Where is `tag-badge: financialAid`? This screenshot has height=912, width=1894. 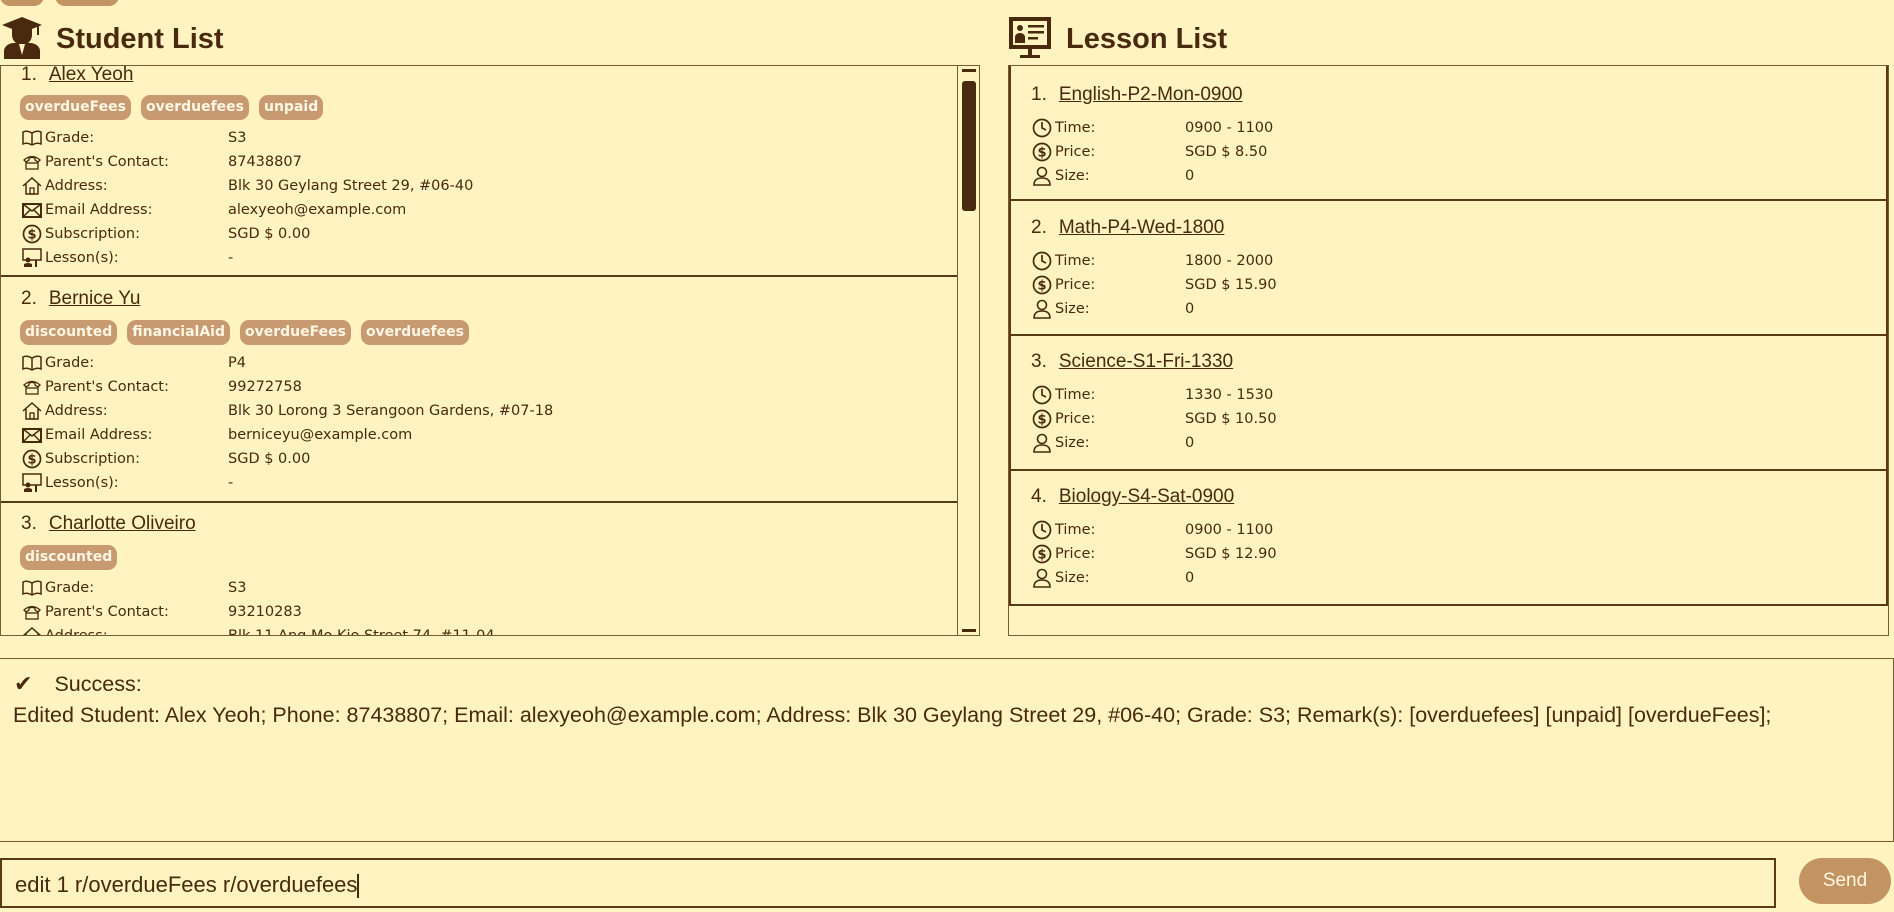 tag-badge: financialAid is located at coordinates (178, 332).